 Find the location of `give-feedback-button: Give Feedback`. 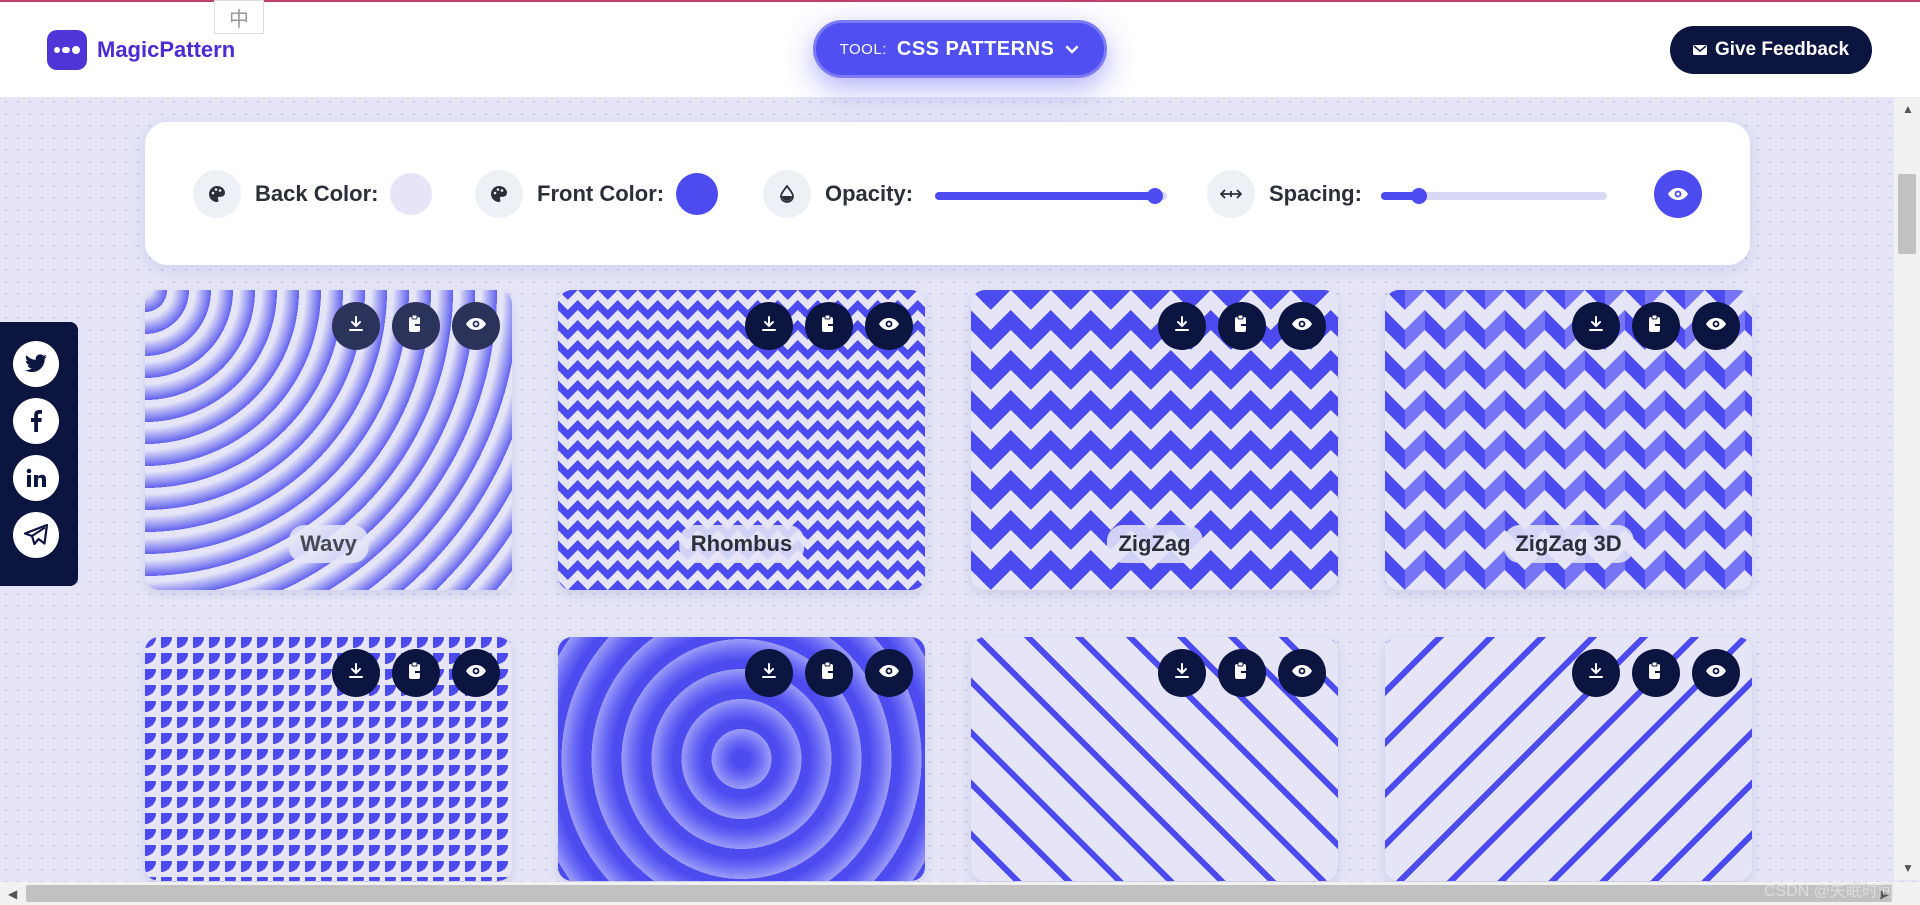

give-feedback-button: Give Feedback is located at coordinates (1771, 50).